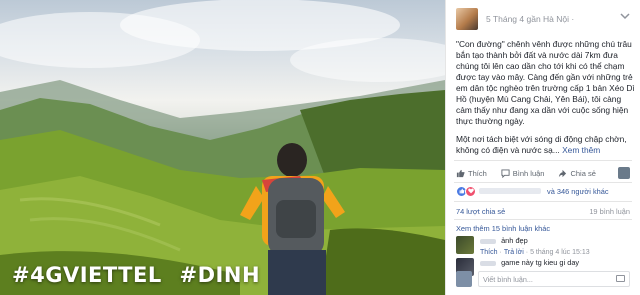 This screenshot has width=640, height=295. I want to click on share-as-avatar, so click(624, 173).